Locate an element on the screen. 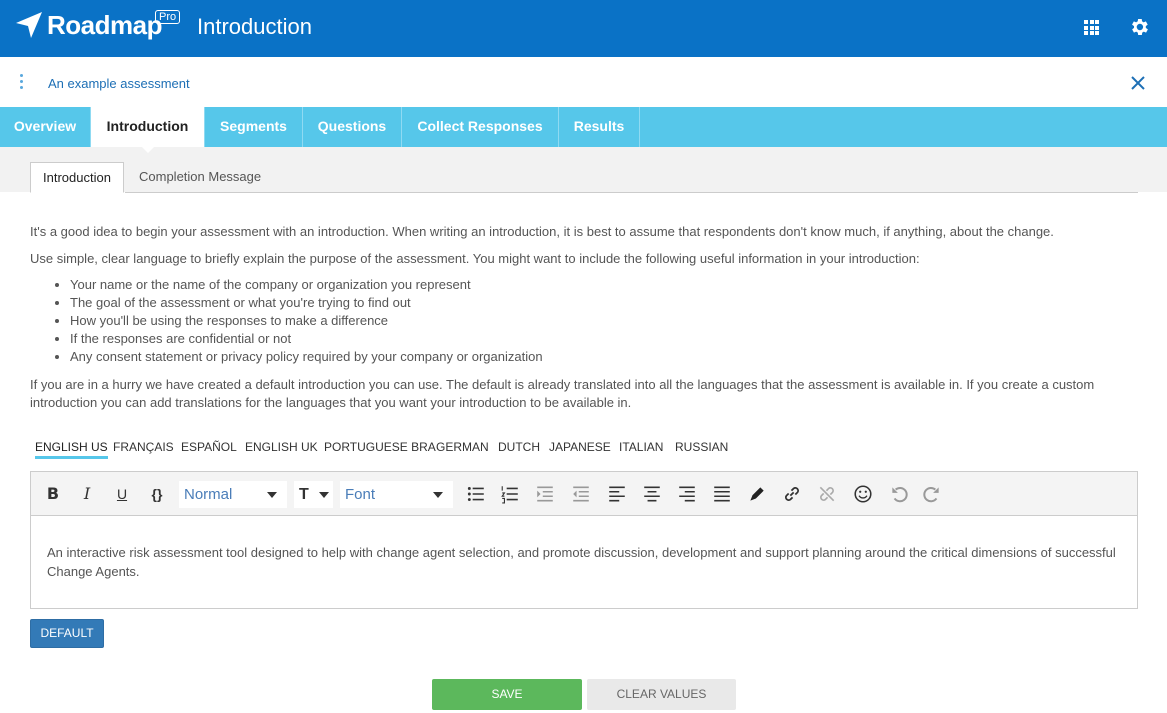  list-item: If the responses are confidential or not is located at coordinates (306, 339).